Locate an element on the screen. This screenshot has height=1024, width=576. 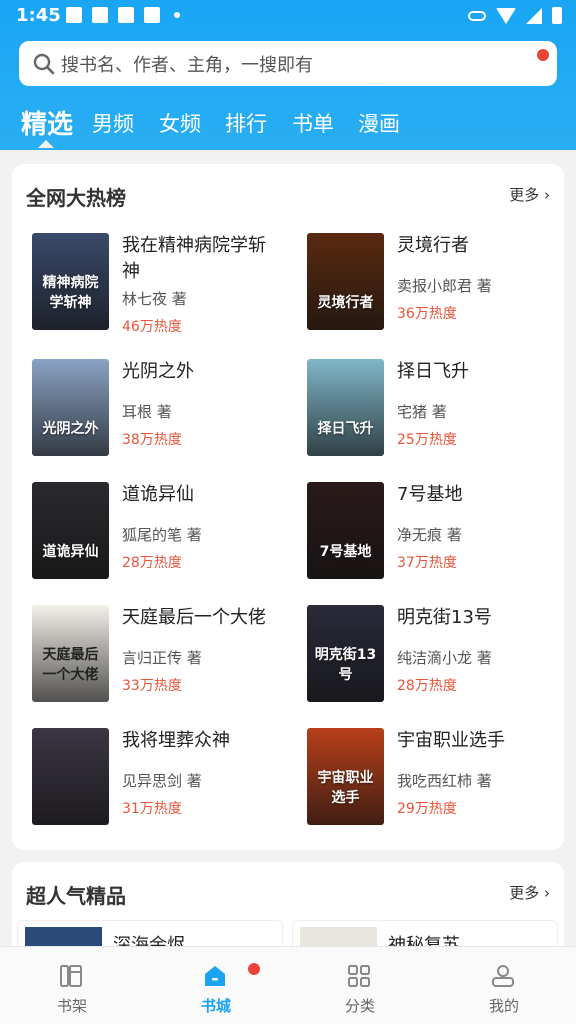
book-title: 道诡异仙 is located at coordinates (158, 494).